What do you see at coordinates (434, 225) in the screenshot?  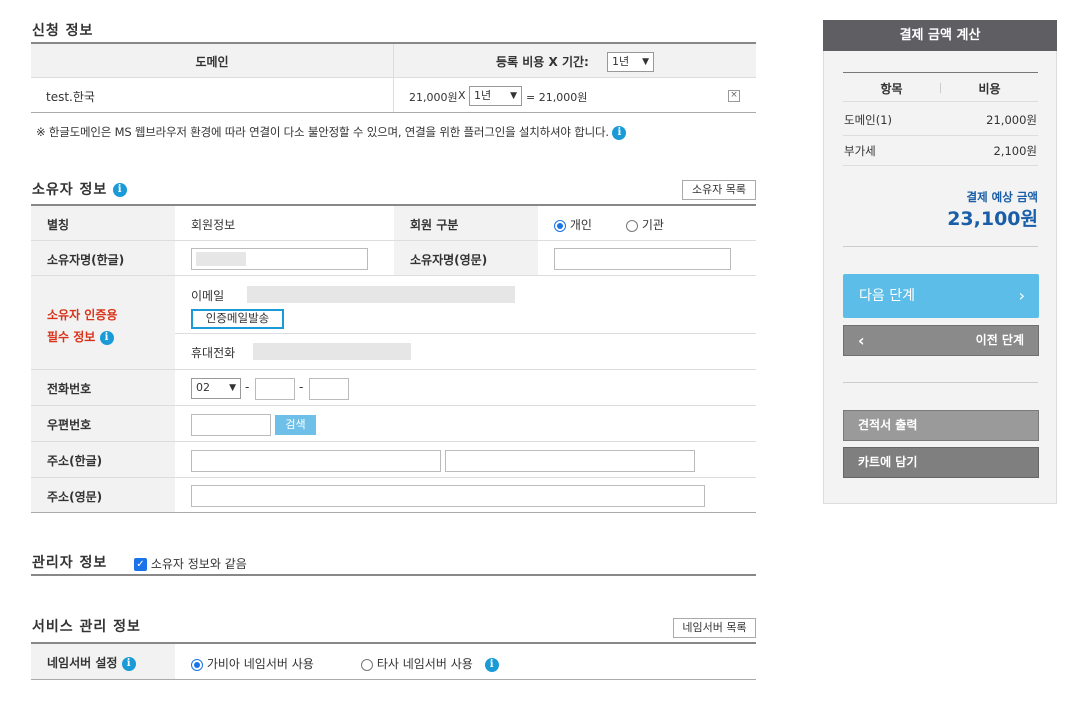 I see `member-type-label: 회원 구분` at bounding box center [434, 225].